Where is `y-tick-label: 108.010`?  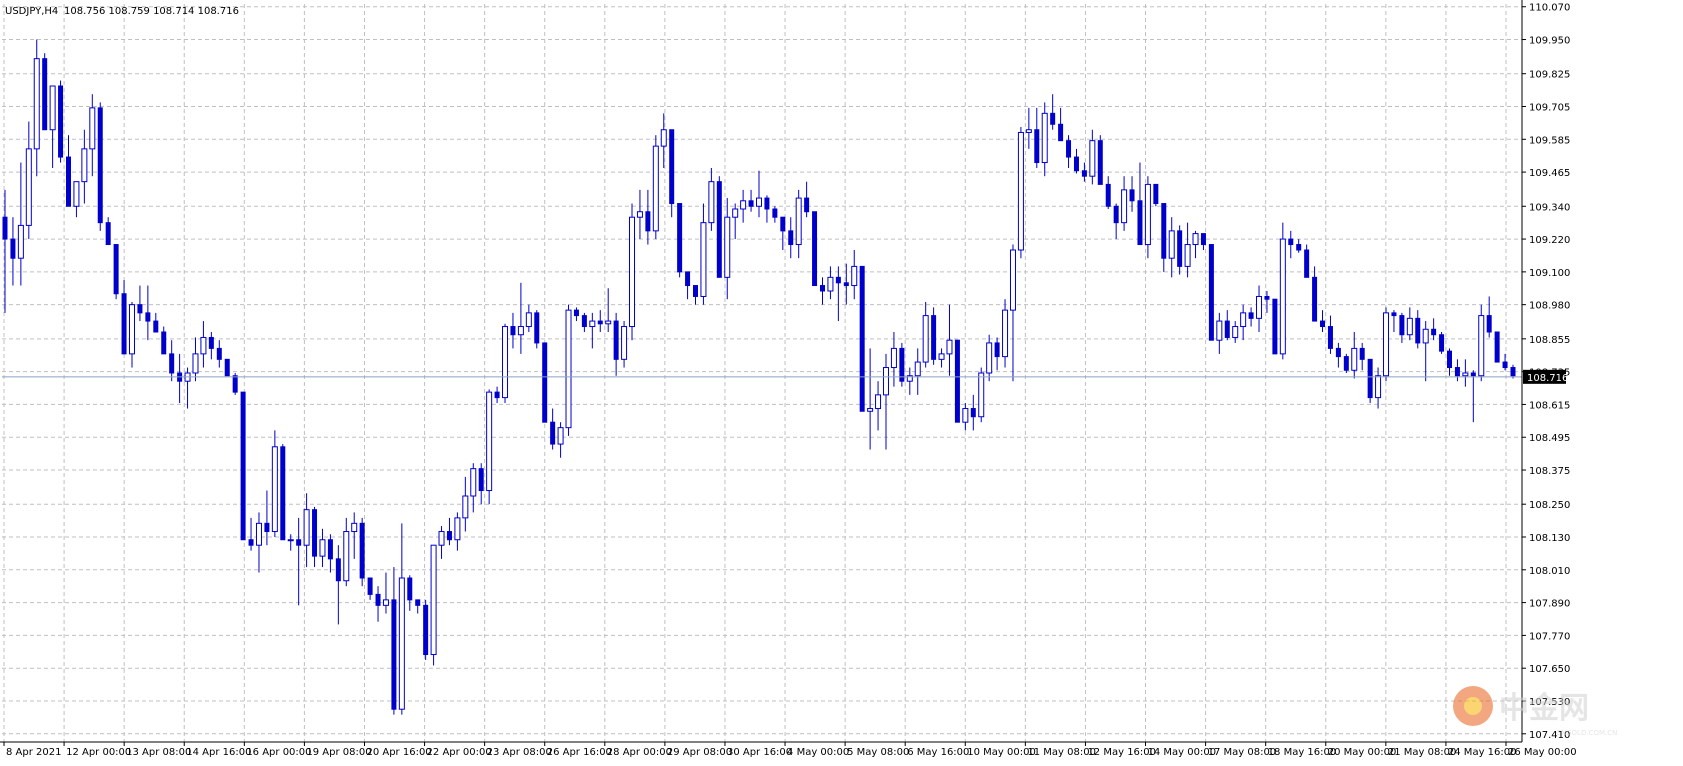 y-tick-label: 108.010 is located at coordinates (1549, 571).